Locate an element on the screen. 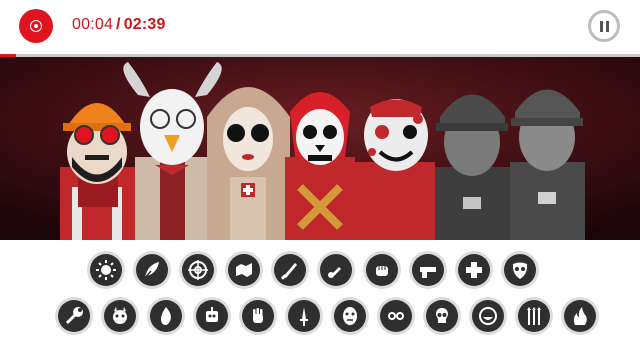  record-button is located at coordinates (36, 26).